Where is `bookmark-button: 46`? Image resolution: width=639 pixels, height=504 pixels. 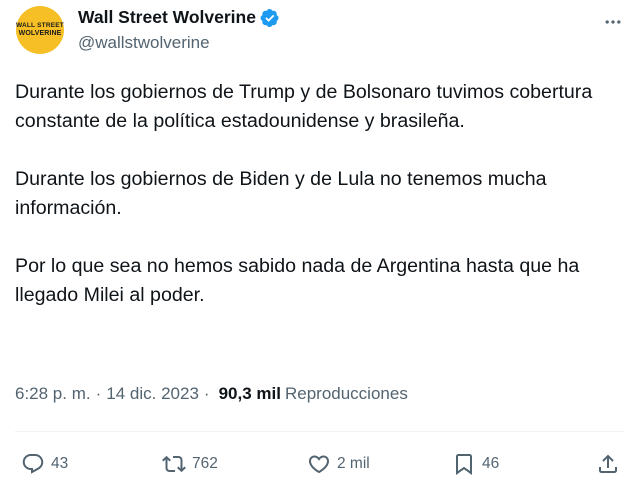 bookmark-button: 46 is located at coordinates (475, 464).